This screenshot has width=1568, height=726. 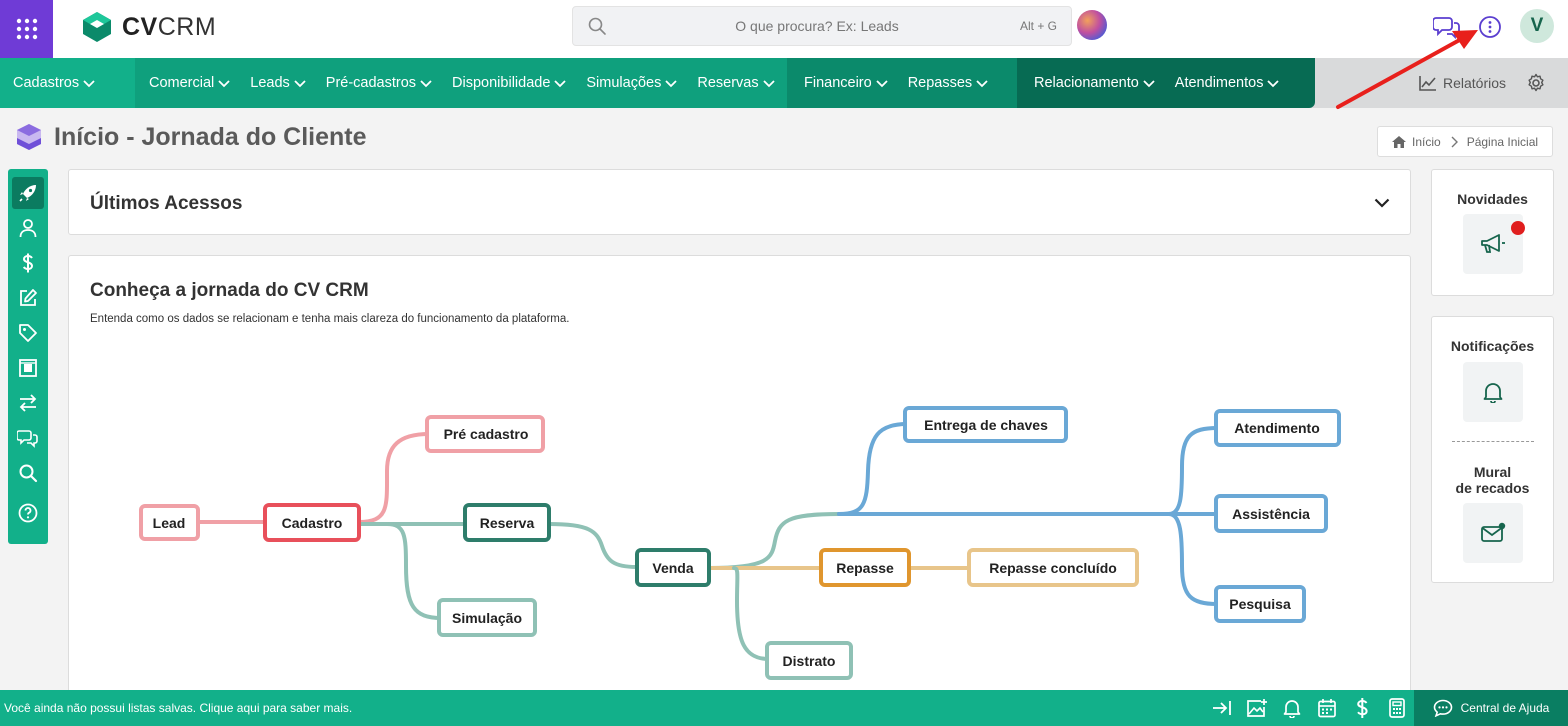 I want to click on tool-user, so click(x=28, y=228).